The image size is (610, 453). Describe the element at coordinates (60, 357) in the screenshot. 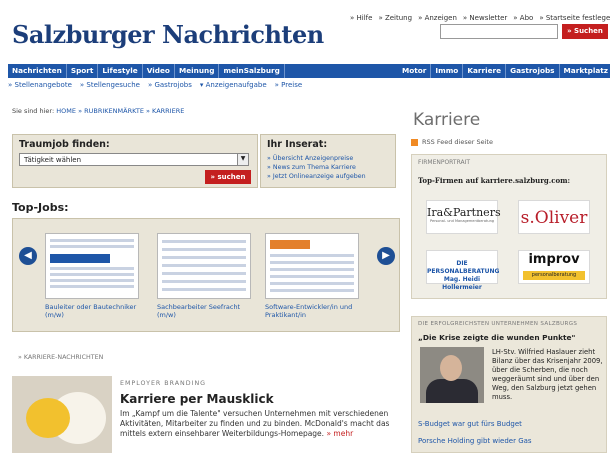

I see `news-heading: » KARRIERE-NACHRICHTEN` at that location.